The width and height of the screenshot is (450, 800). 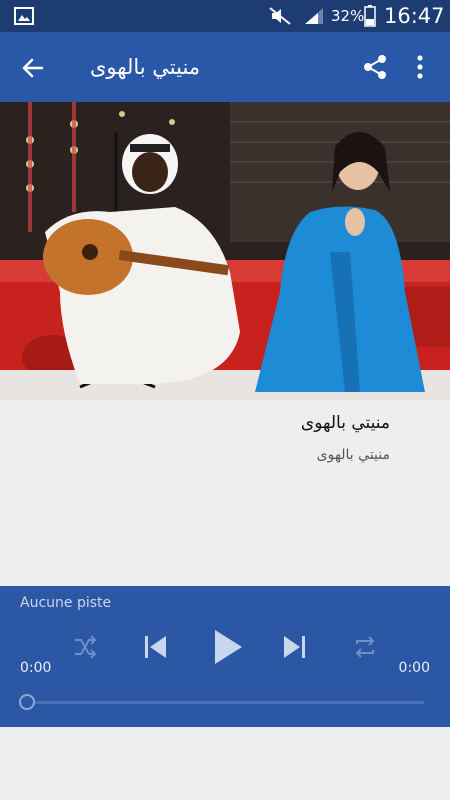 I want to click on back-arrow-icon, so click(x=33, y=68).